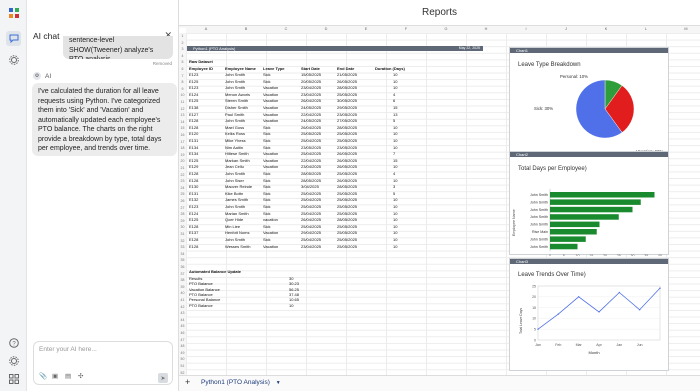 Image resolution: width=700 pixels, height=391 pixels. I want to click on row-header: 35, so click(182, 260).